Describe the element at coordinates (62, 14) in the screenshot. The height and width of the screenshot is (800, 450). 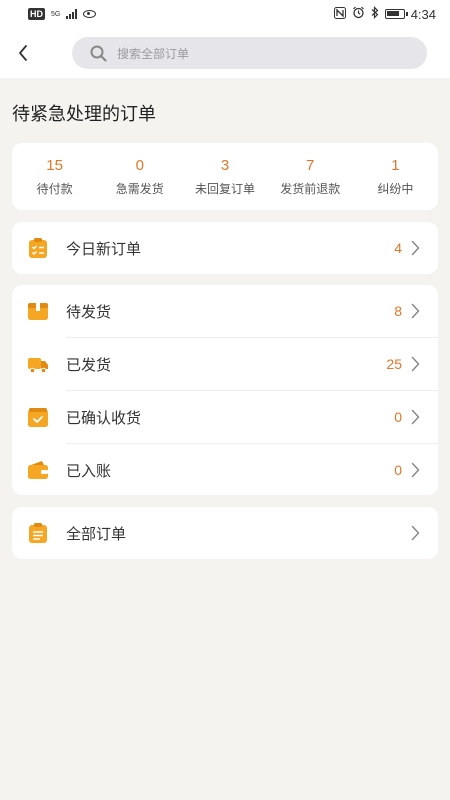
I see `status-left: HD 5G` at that location.